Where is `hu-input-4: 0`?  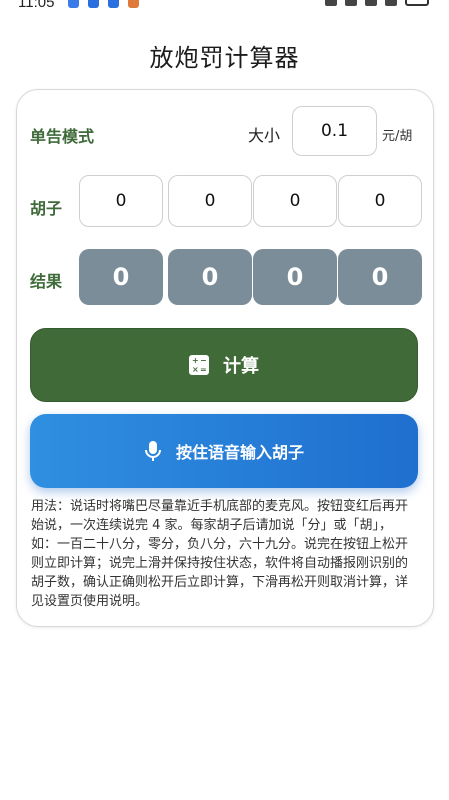 hu-input-4: 0 is located at coordinates (380, 201).